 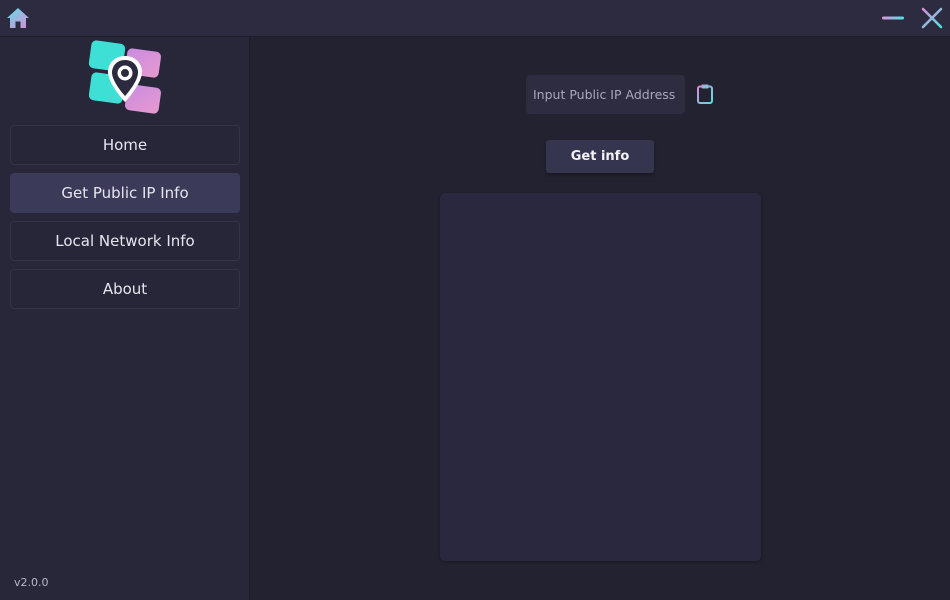 I want to click on close-icon, so click(x=932, y=18).